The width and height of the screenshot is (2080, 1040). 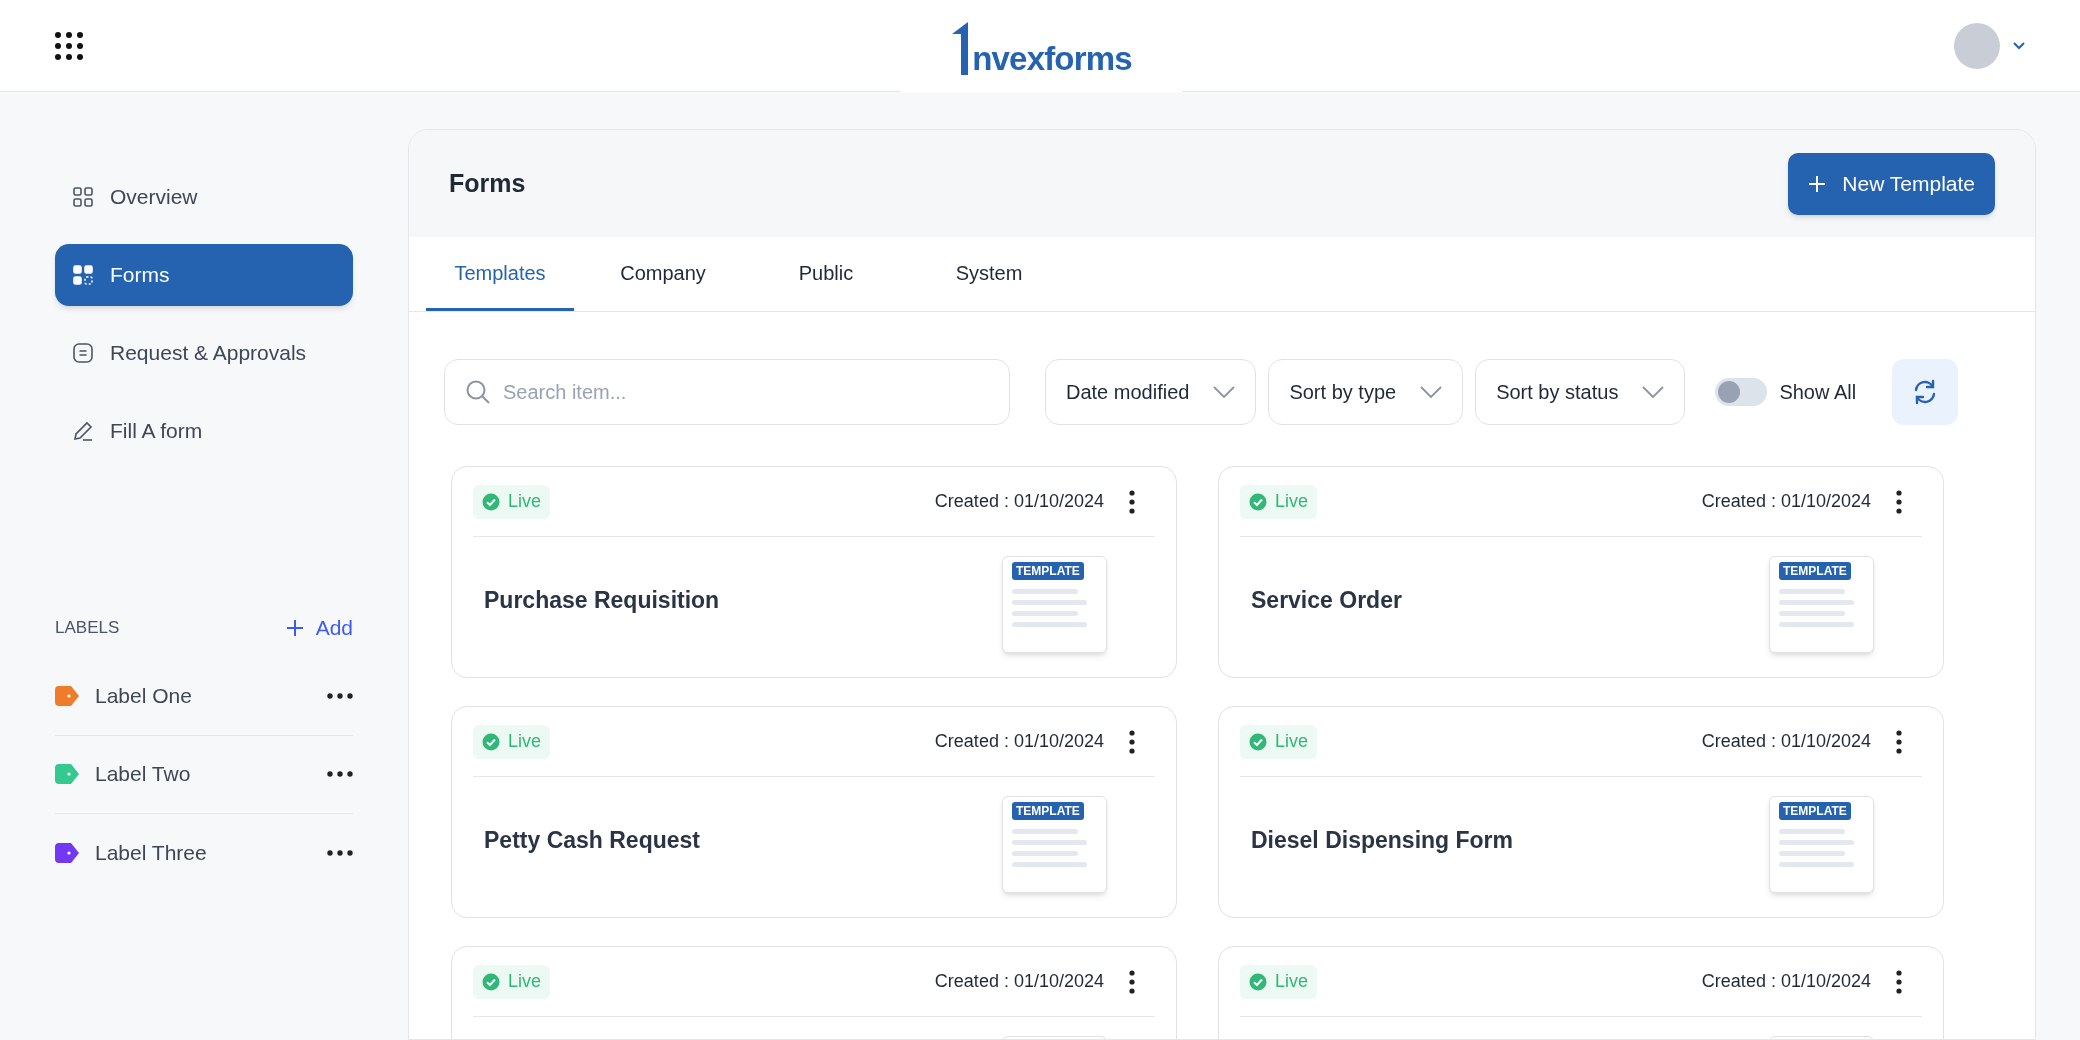 What do you see at coordinates (1580, 392) in the screenshot?
I see `sort-dropdown: Sort by status` at bounding box center [1580, 392].